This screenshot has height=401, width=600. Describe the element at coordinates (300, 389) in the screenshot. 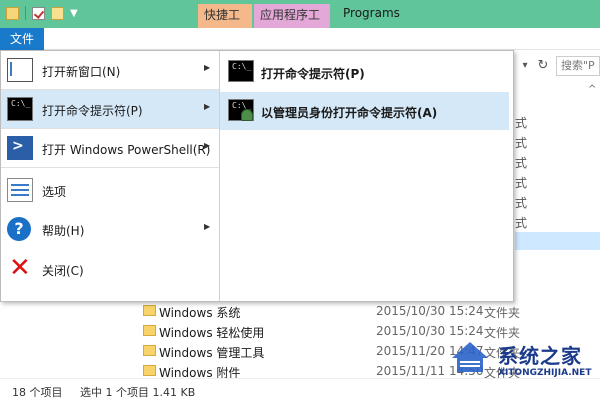

I see `status-bar: 18 个项目 选中 1 个项目 1.41 KB` at that location.